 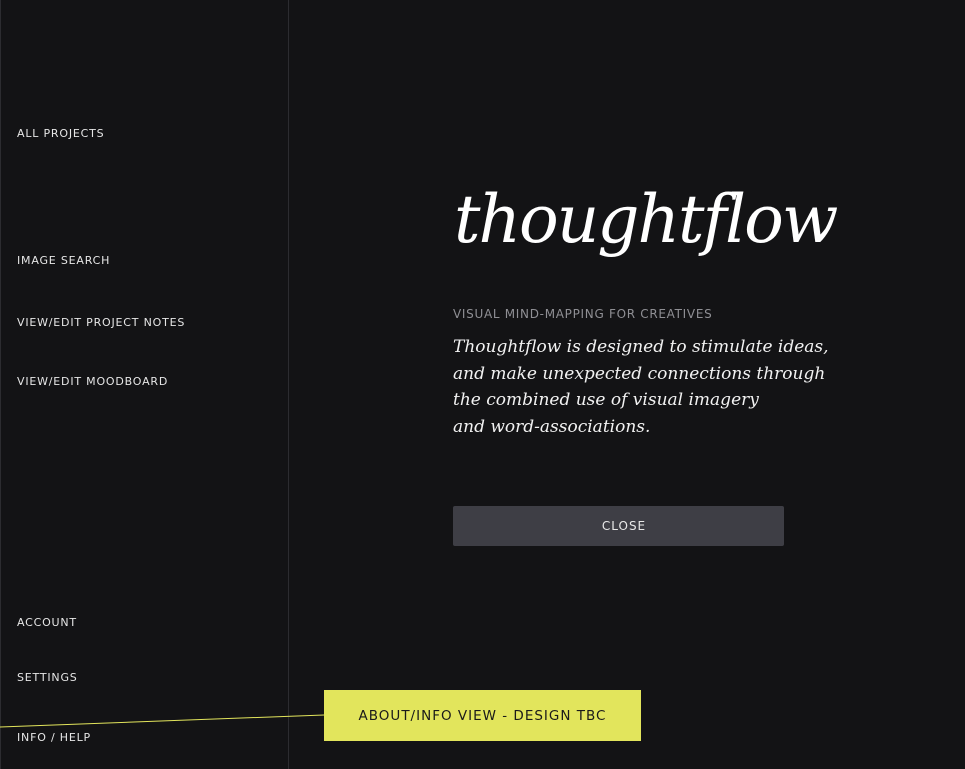 I want to click on sidebar-item-project-notes: VIEW/EDIT PROJECT NOTES, so click(x=101, y=322).